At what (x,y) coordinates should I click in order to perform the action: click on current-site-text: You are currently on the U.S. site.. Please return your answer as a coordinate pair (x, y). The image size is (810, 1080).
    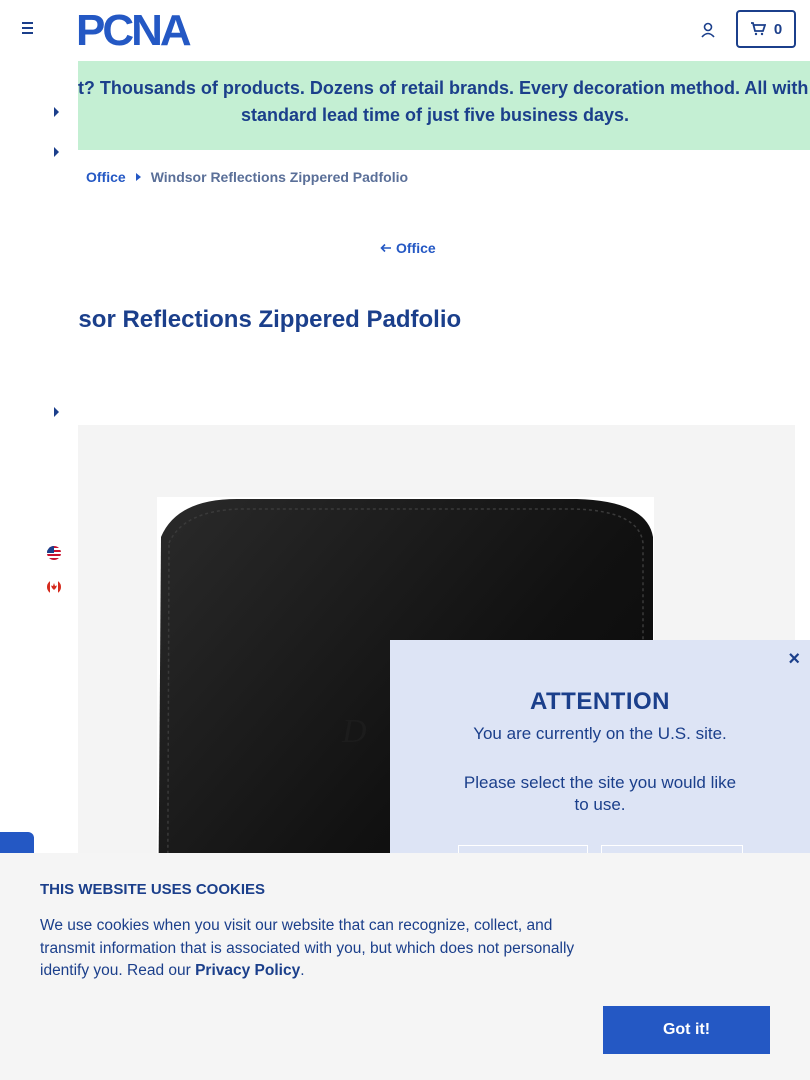
    Looking at the image, I should click on (600, 733).